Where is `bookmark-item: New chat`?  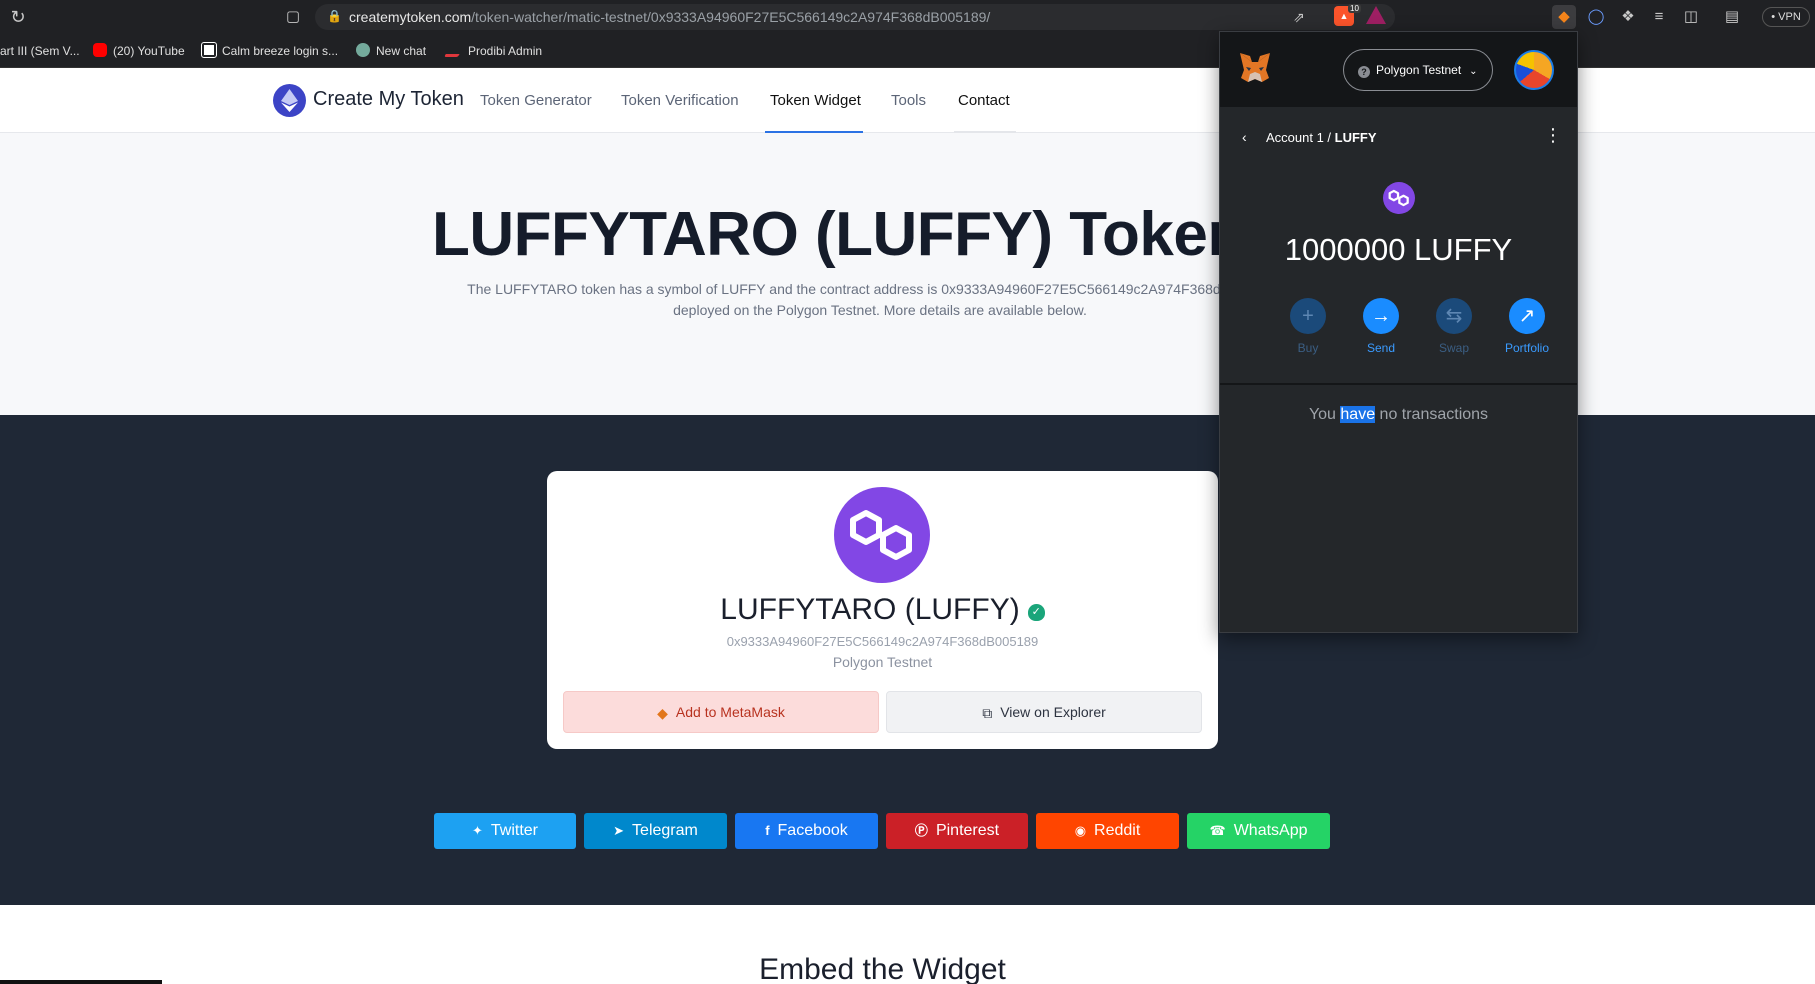 bookmark-item: New chat is located at coordinates (391, 51).